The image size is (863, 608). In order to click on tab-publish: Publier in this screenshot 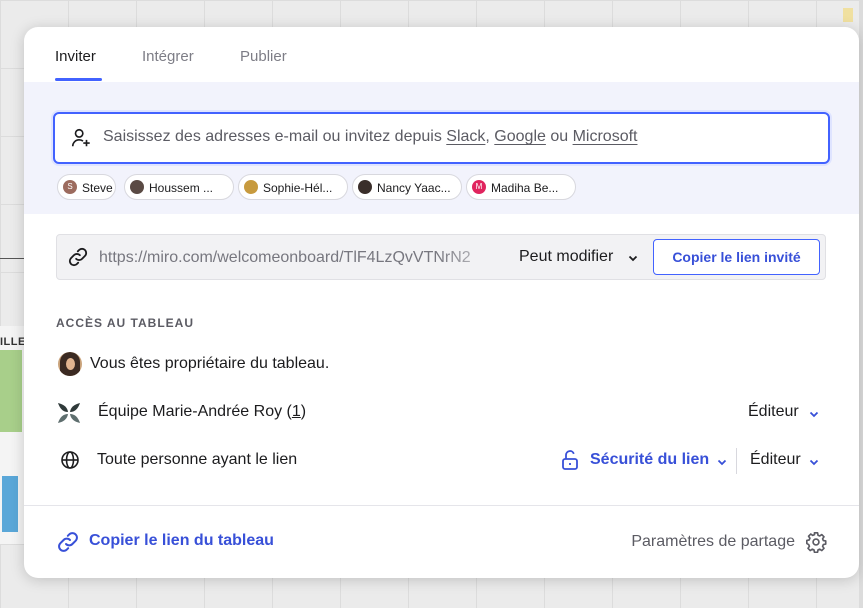, I will do `click(263, 56)`.